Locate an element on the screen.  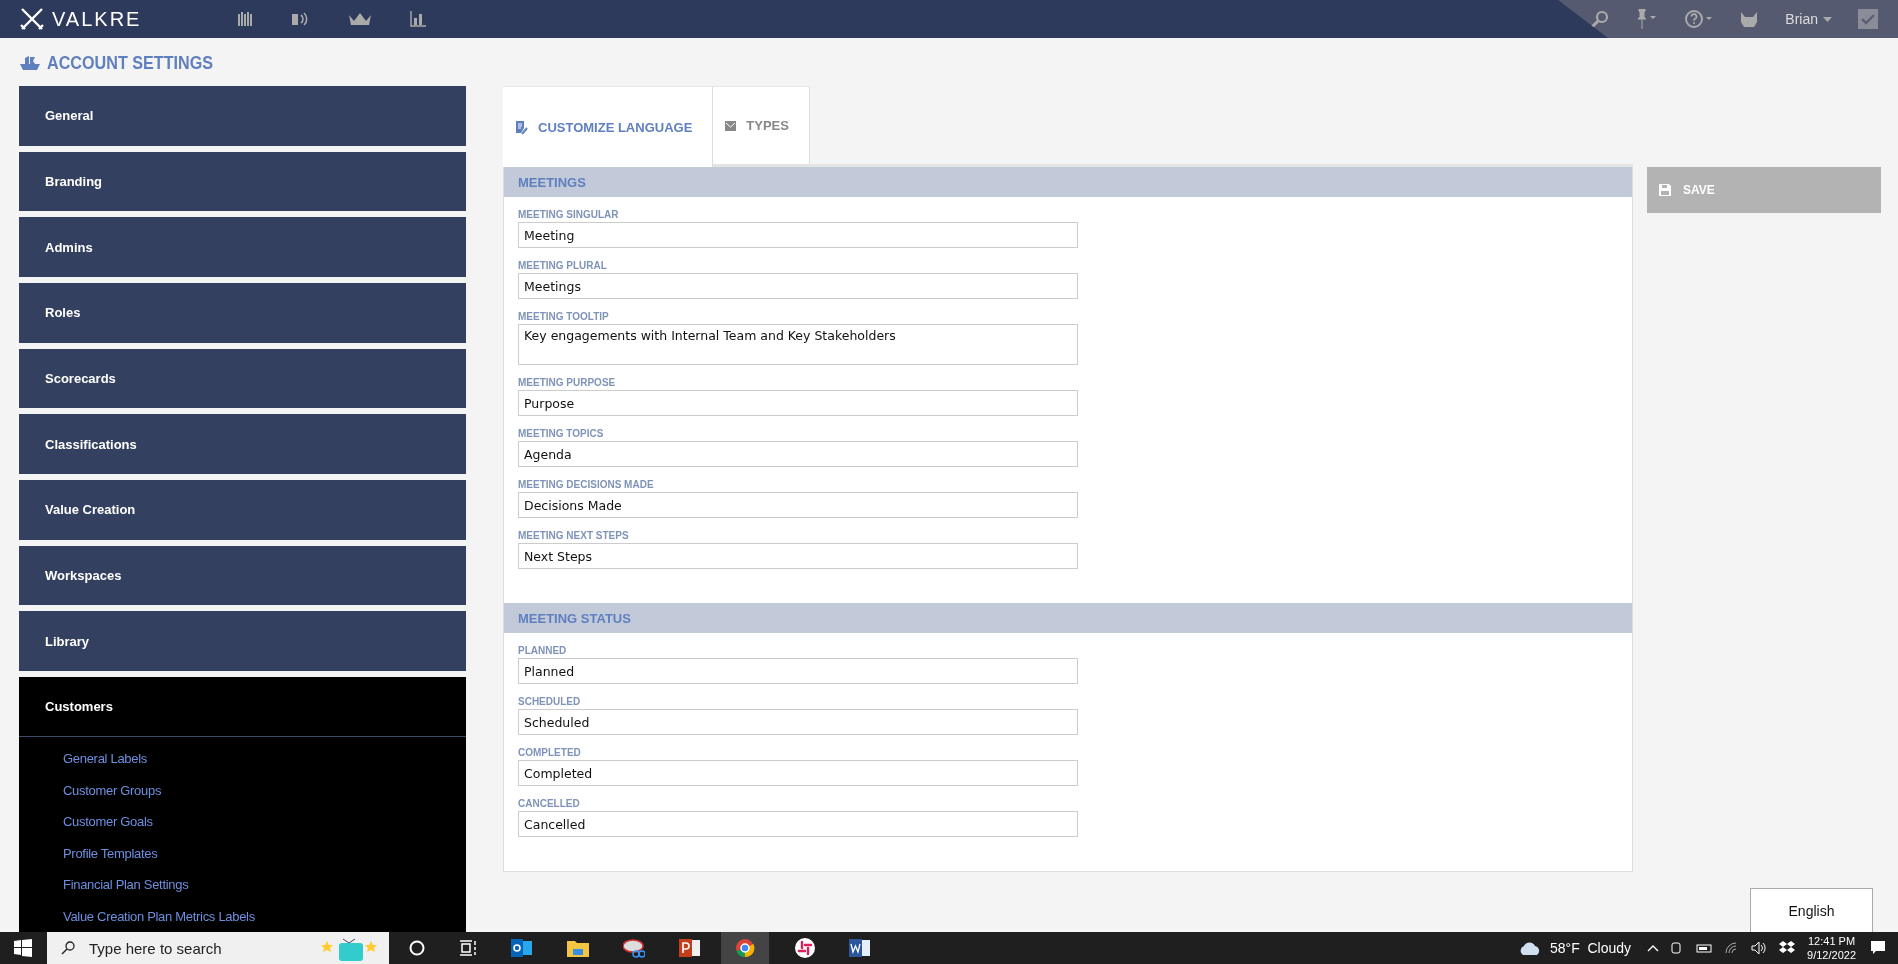
input-field: Purpose is located at coordinates (798, 403).